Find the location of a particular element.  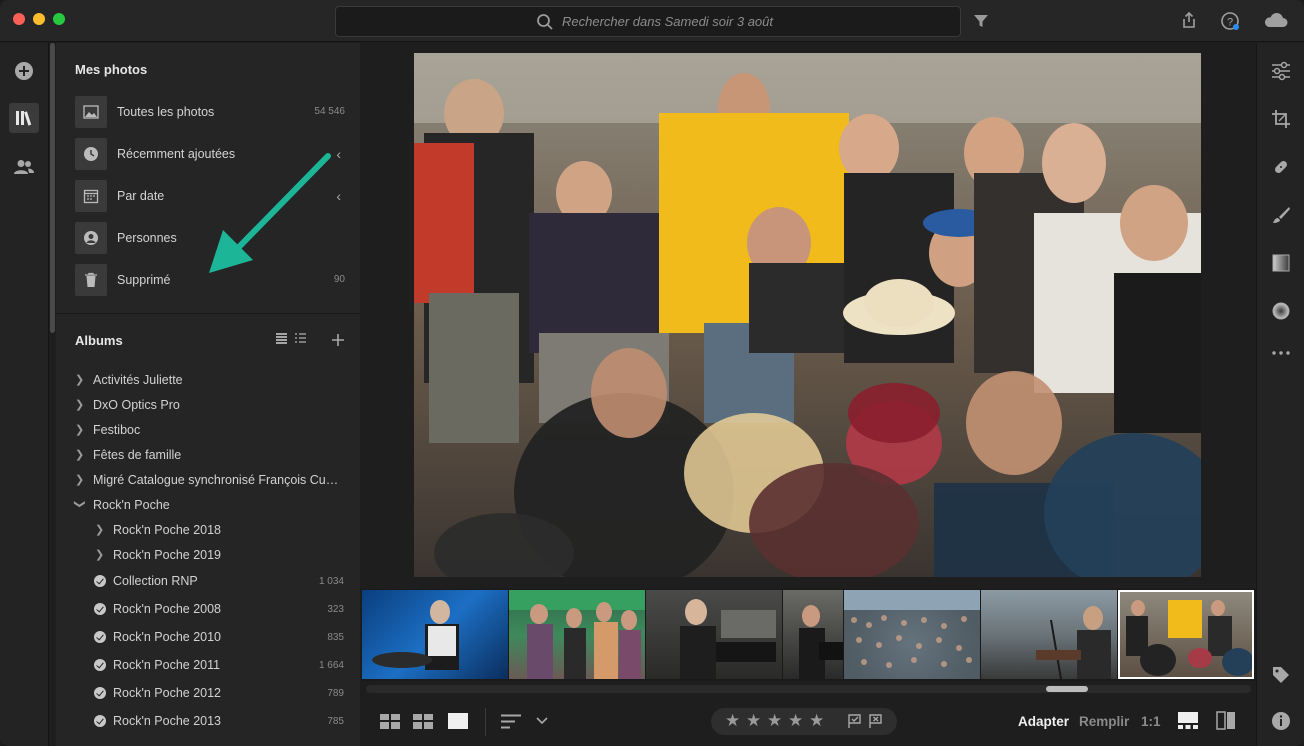

album-label: DxO Optics Pro is located at coordinates (136, 405).